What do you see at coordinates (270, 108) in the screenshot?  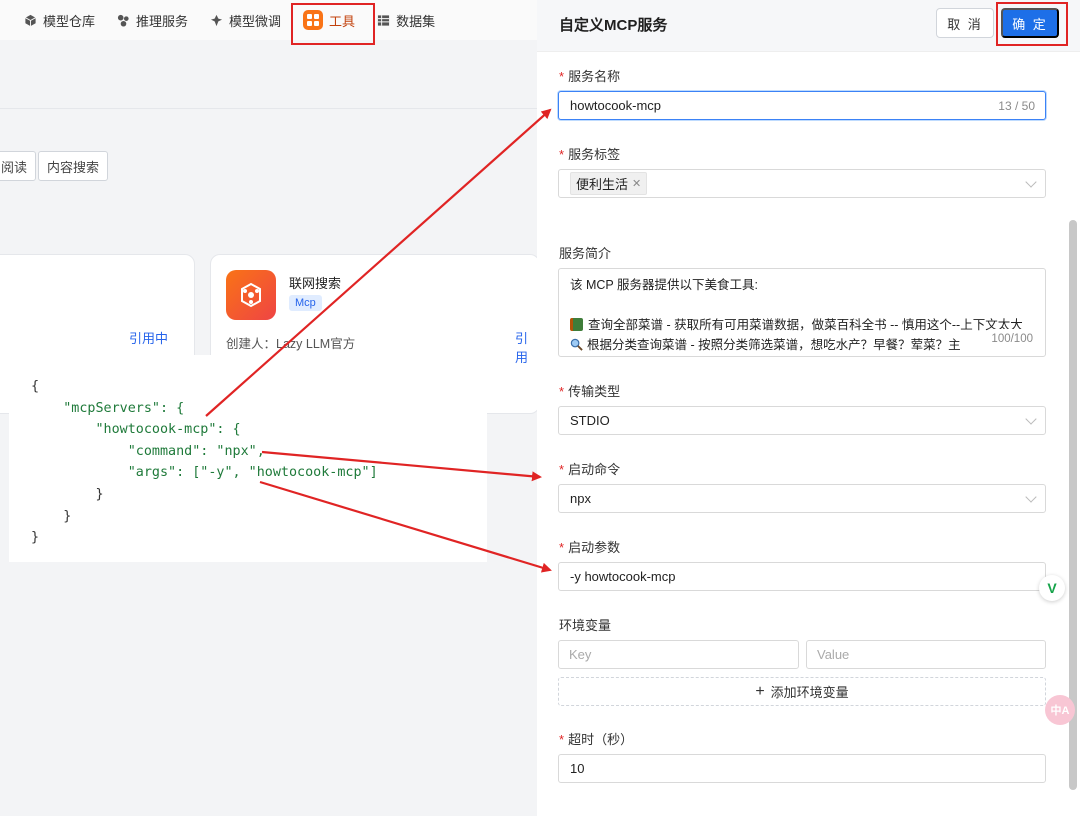 I see `divider` at bounding box center [270, 108].